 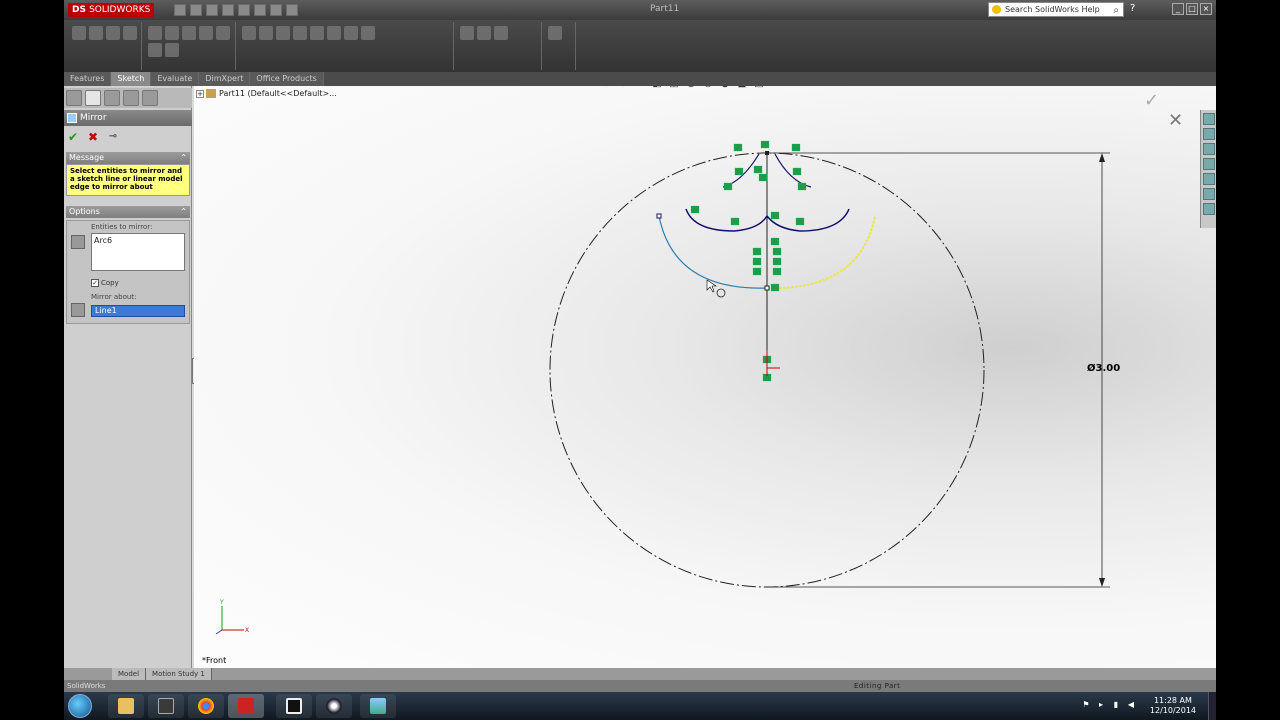 What do you see at coordinates (1116, 705) in the screenshot?
I see `network-icon: ▮` at bounding box center [1116, 705].